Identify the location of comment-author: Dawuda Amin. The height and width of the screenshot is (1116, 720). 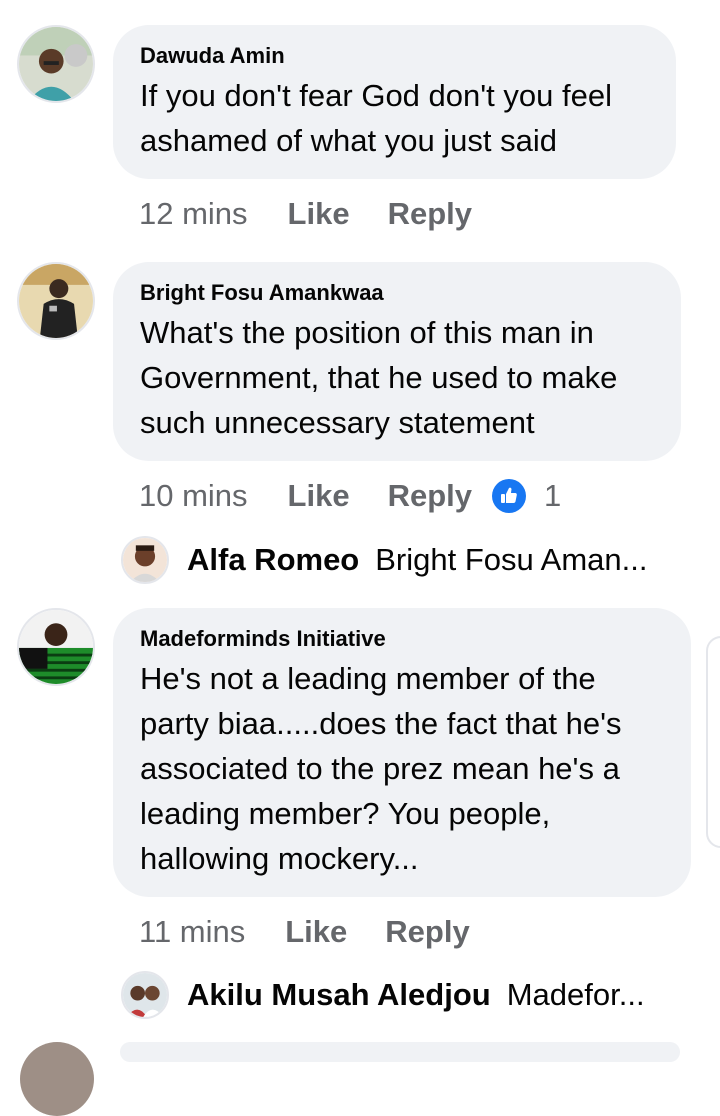
(395, 56).